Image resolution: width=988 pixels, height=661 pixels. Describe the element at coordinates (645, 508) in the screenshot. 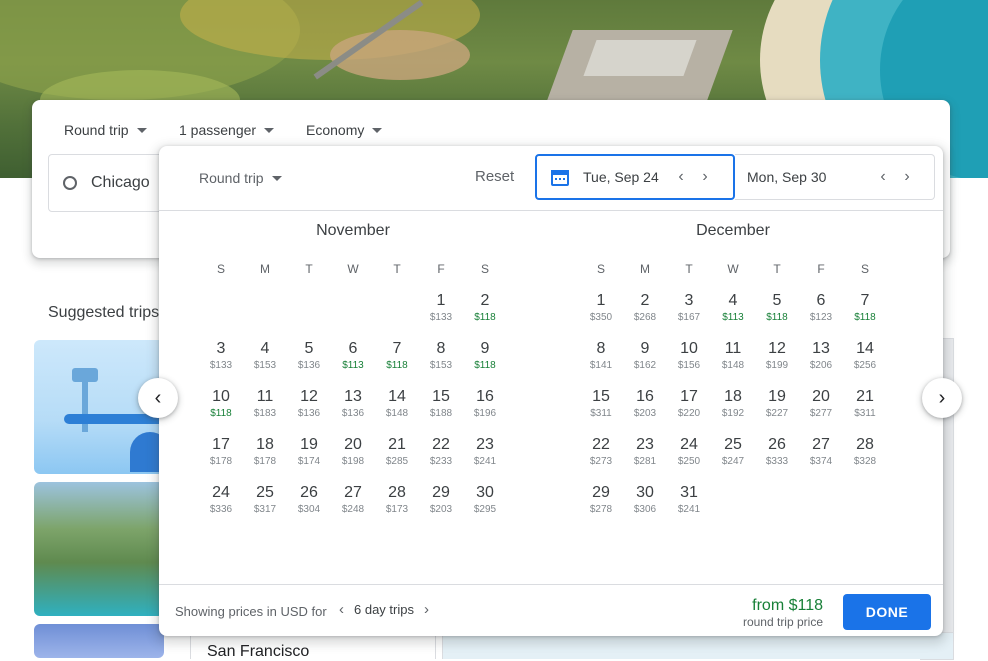

I see `day-cell: 30 $306` at that location.